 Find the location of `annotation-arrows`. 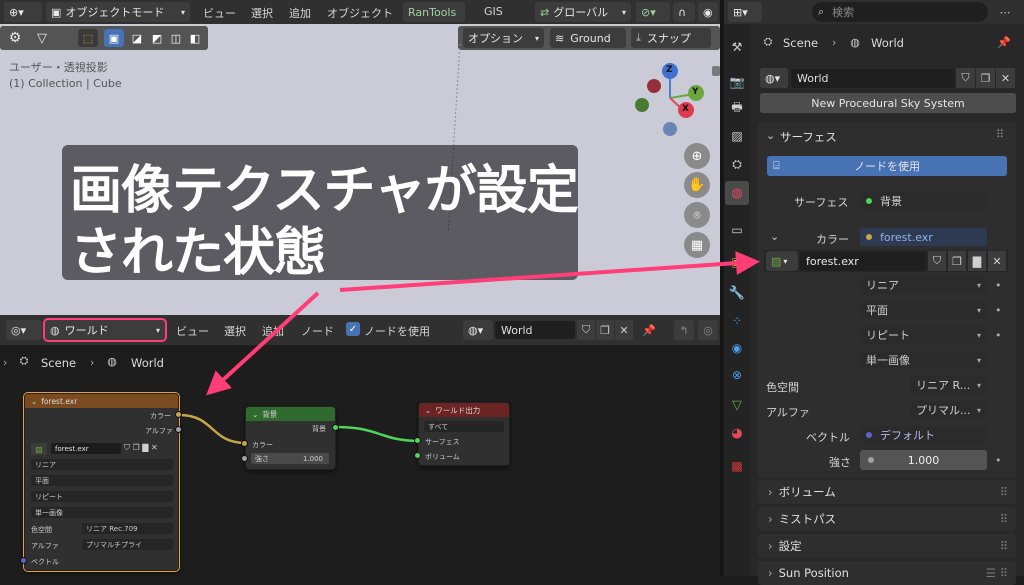

annotation-arrows is located at coordinates (483, 323).